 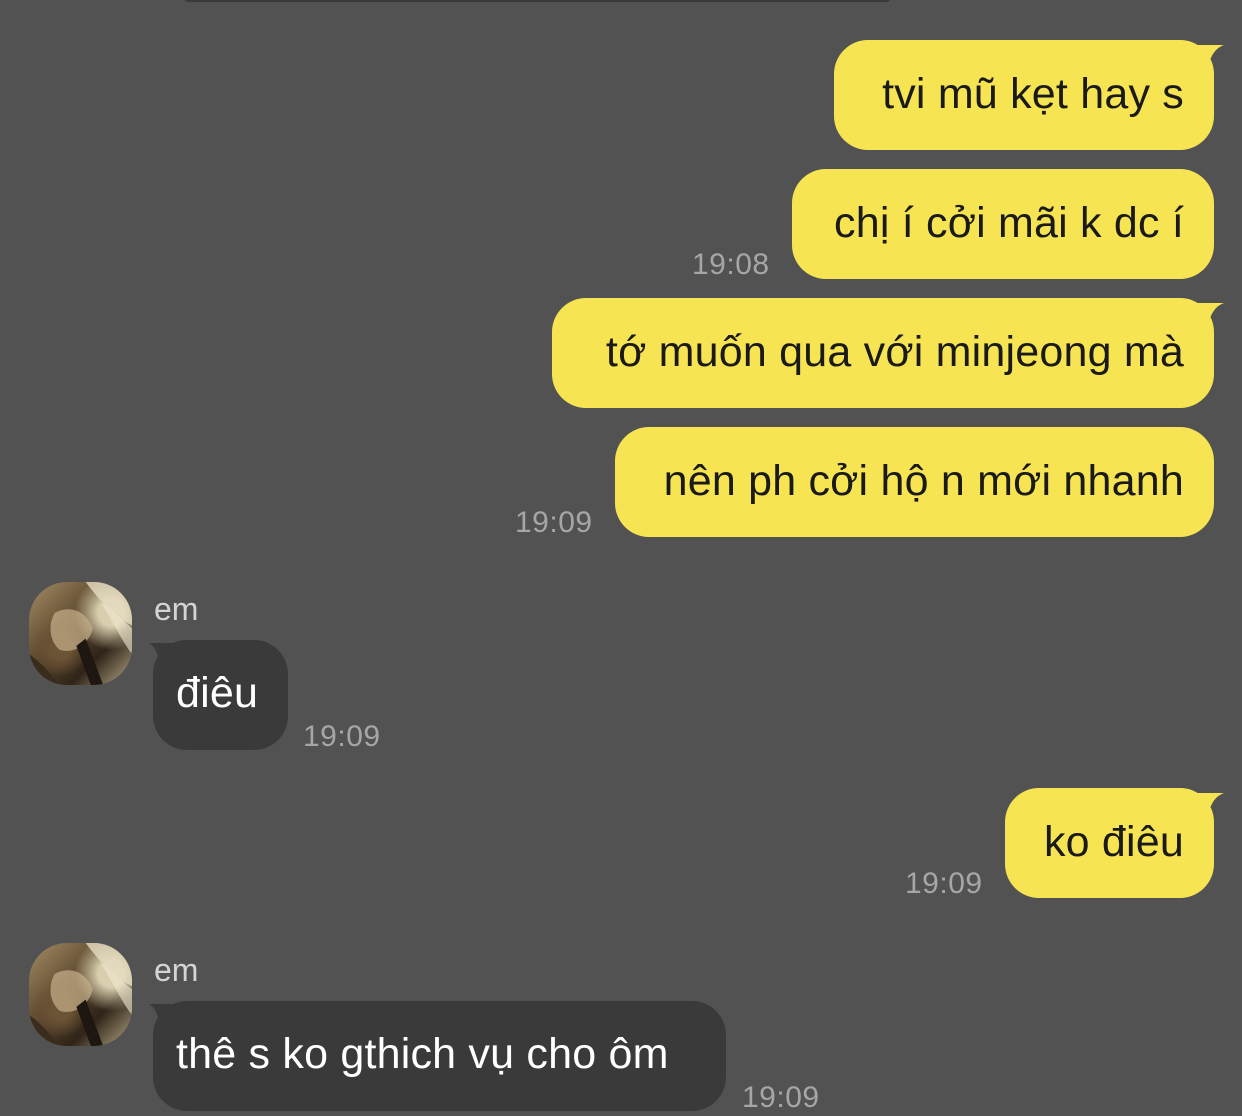 I want to click on message-text: điêu, so click(x=217, y=692).